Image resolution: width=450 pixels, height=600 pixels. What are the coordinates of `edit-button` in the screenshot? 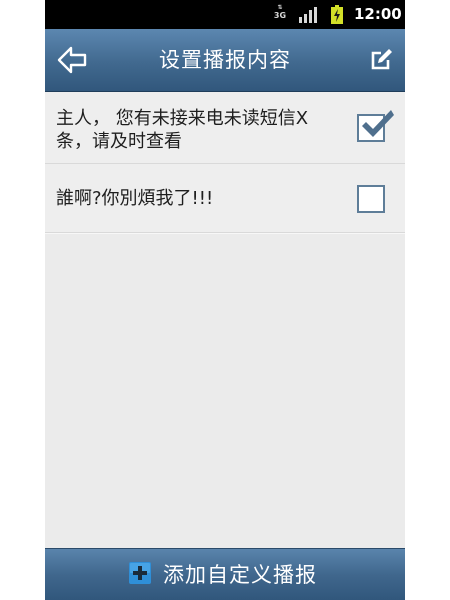 It's located at (381, 60).